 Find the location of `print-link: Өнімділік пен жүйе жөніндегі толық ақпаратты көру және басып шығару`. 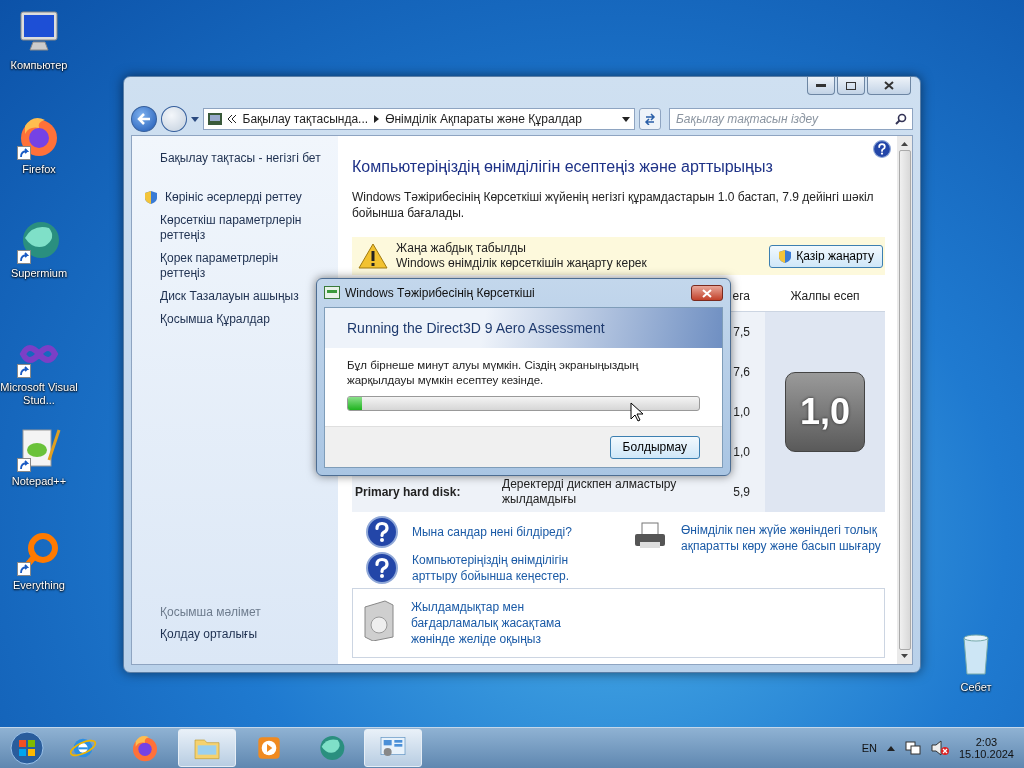

print-link: Өнімділік пен жүйе жөніндегі толық ақпаратты көру және басып шығару is located at coordinates (783, 538).